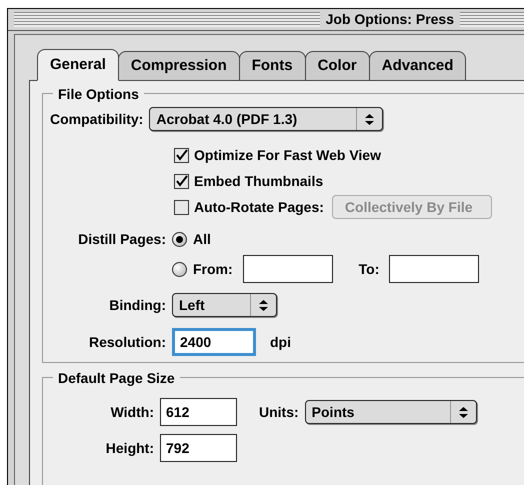 This screenshot has width=524, height=485. What do you see at coordinates (337, 66) in the screenshot?
I see `tab: Color` at bounding box center [337, 66].